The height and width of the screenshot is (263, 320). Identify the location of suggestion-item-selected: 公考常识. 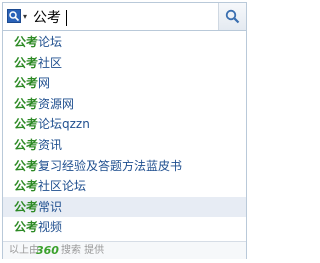
(124, 207).